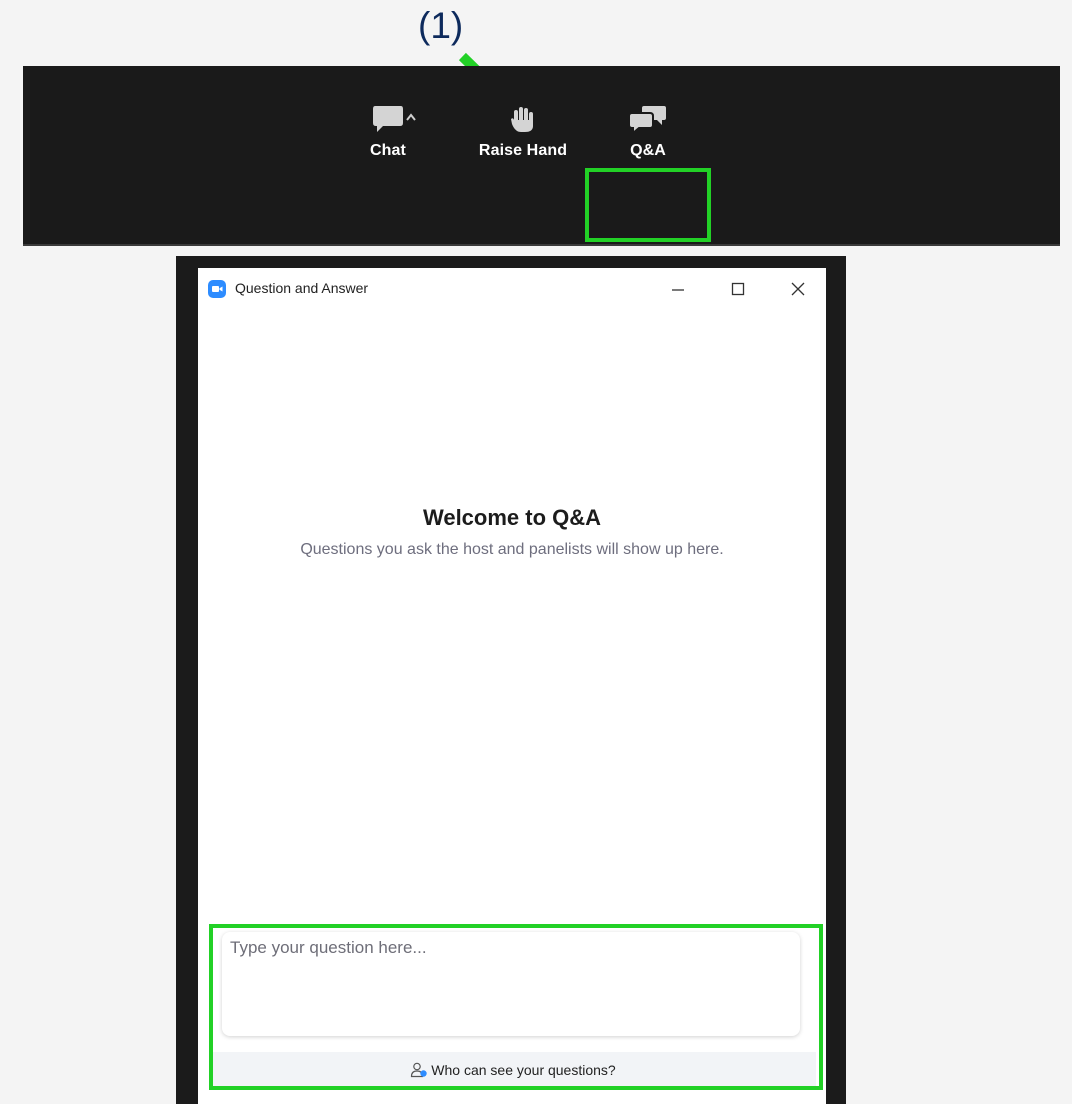 This screenshot has height=1104, width=1072. What do you see at coordinates (512, 290) in the screenshot?
I see `window-titlebar: Question and Answer` at bounding box center [512, 290].